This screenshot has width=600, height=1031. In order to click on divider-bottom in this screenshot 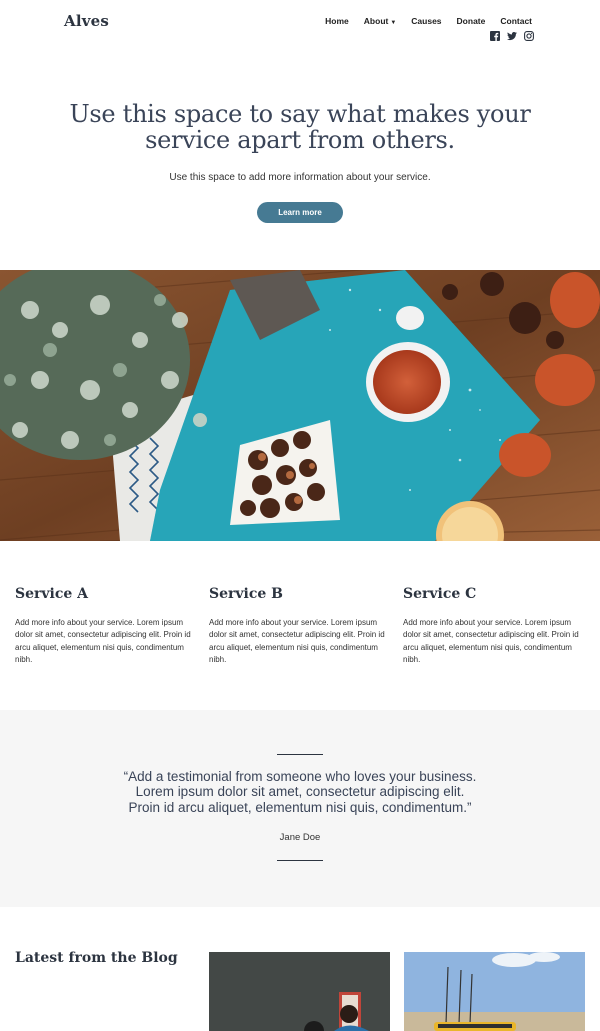, I will do `click(300, 860)`.